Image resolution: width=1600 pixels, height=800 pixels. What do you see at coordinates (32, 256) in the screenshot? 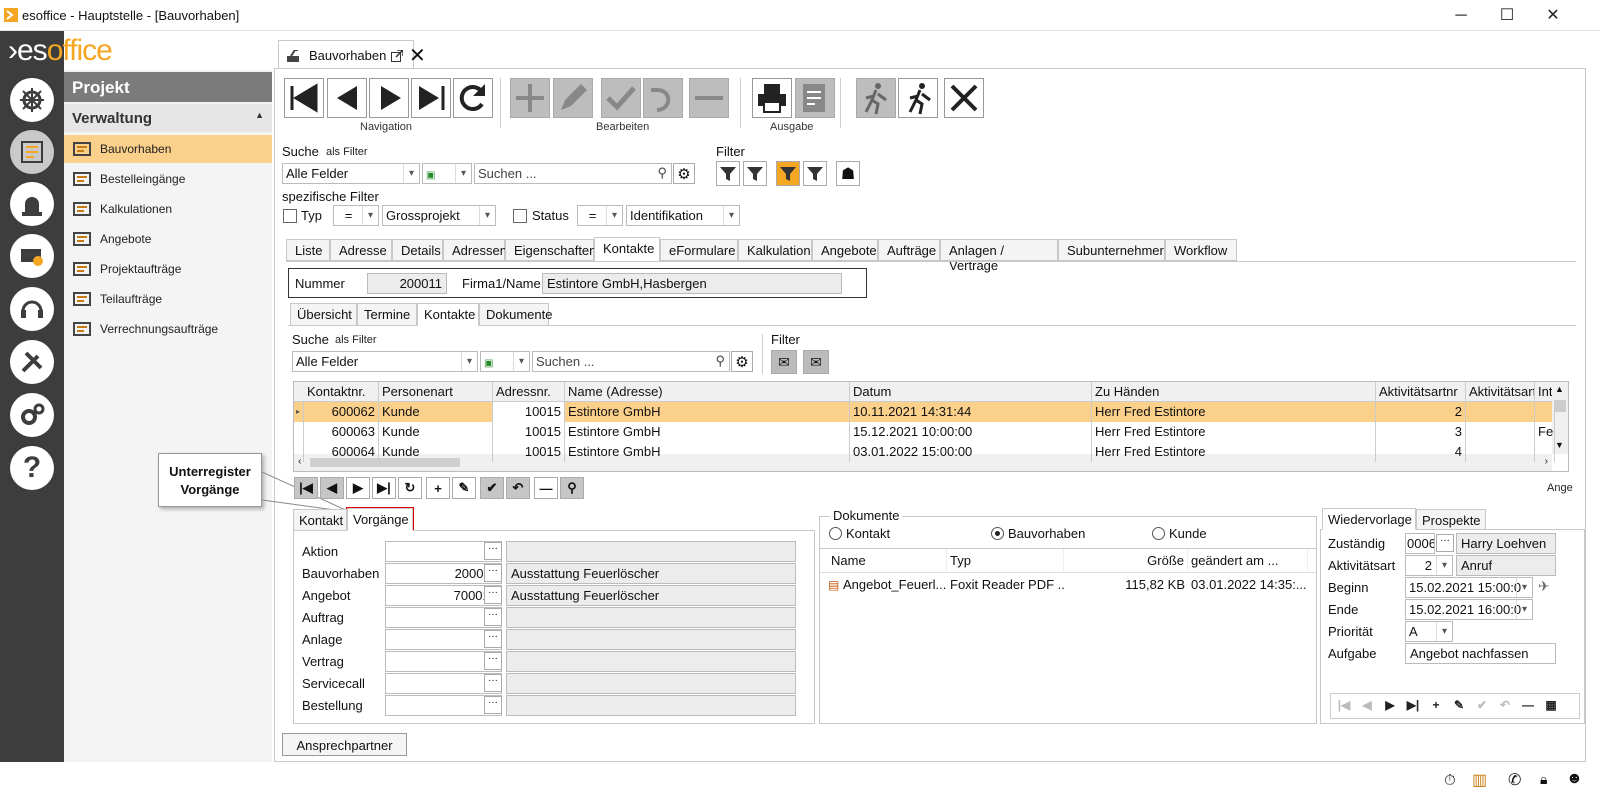
I see `cash-icon` at bounding box center [32, 256].